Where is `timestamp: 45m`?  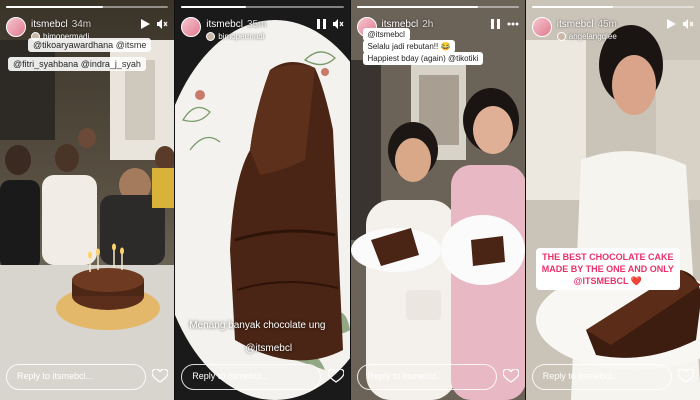
timestamp: 45m is located at coordinates (607, 24).